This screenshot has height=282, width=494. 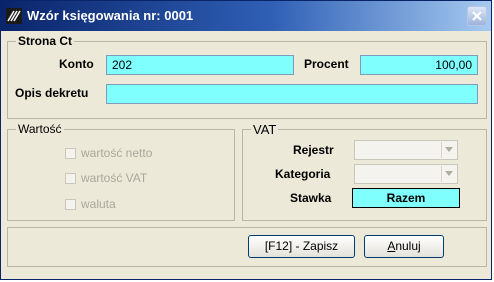 I want to click on stawka-field: Razem, so click(x=406, y=198).